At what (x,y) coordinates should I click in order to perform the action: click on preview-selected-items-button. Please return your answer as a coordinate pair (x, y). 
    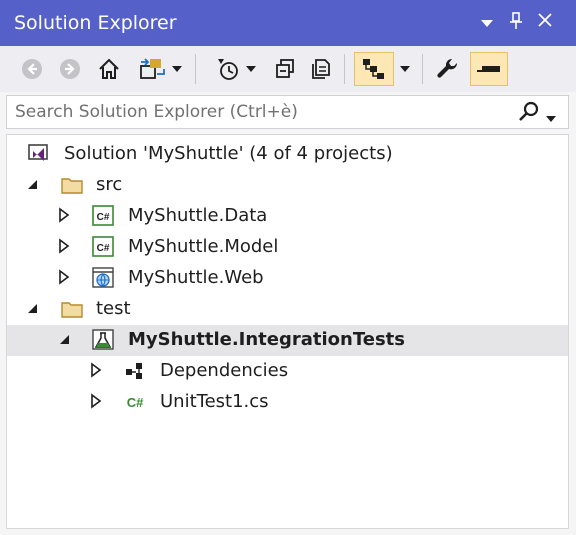
    Looking at the image, I should click on (489, 69).